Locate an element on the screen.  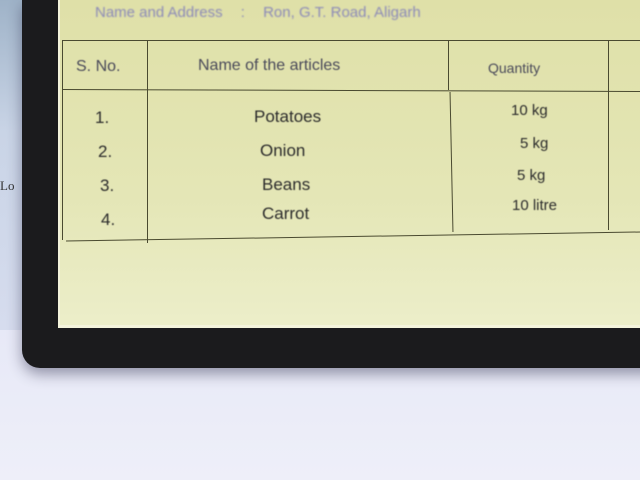
row-1-quantity: 10 kg is located at coordinates (529, 110).